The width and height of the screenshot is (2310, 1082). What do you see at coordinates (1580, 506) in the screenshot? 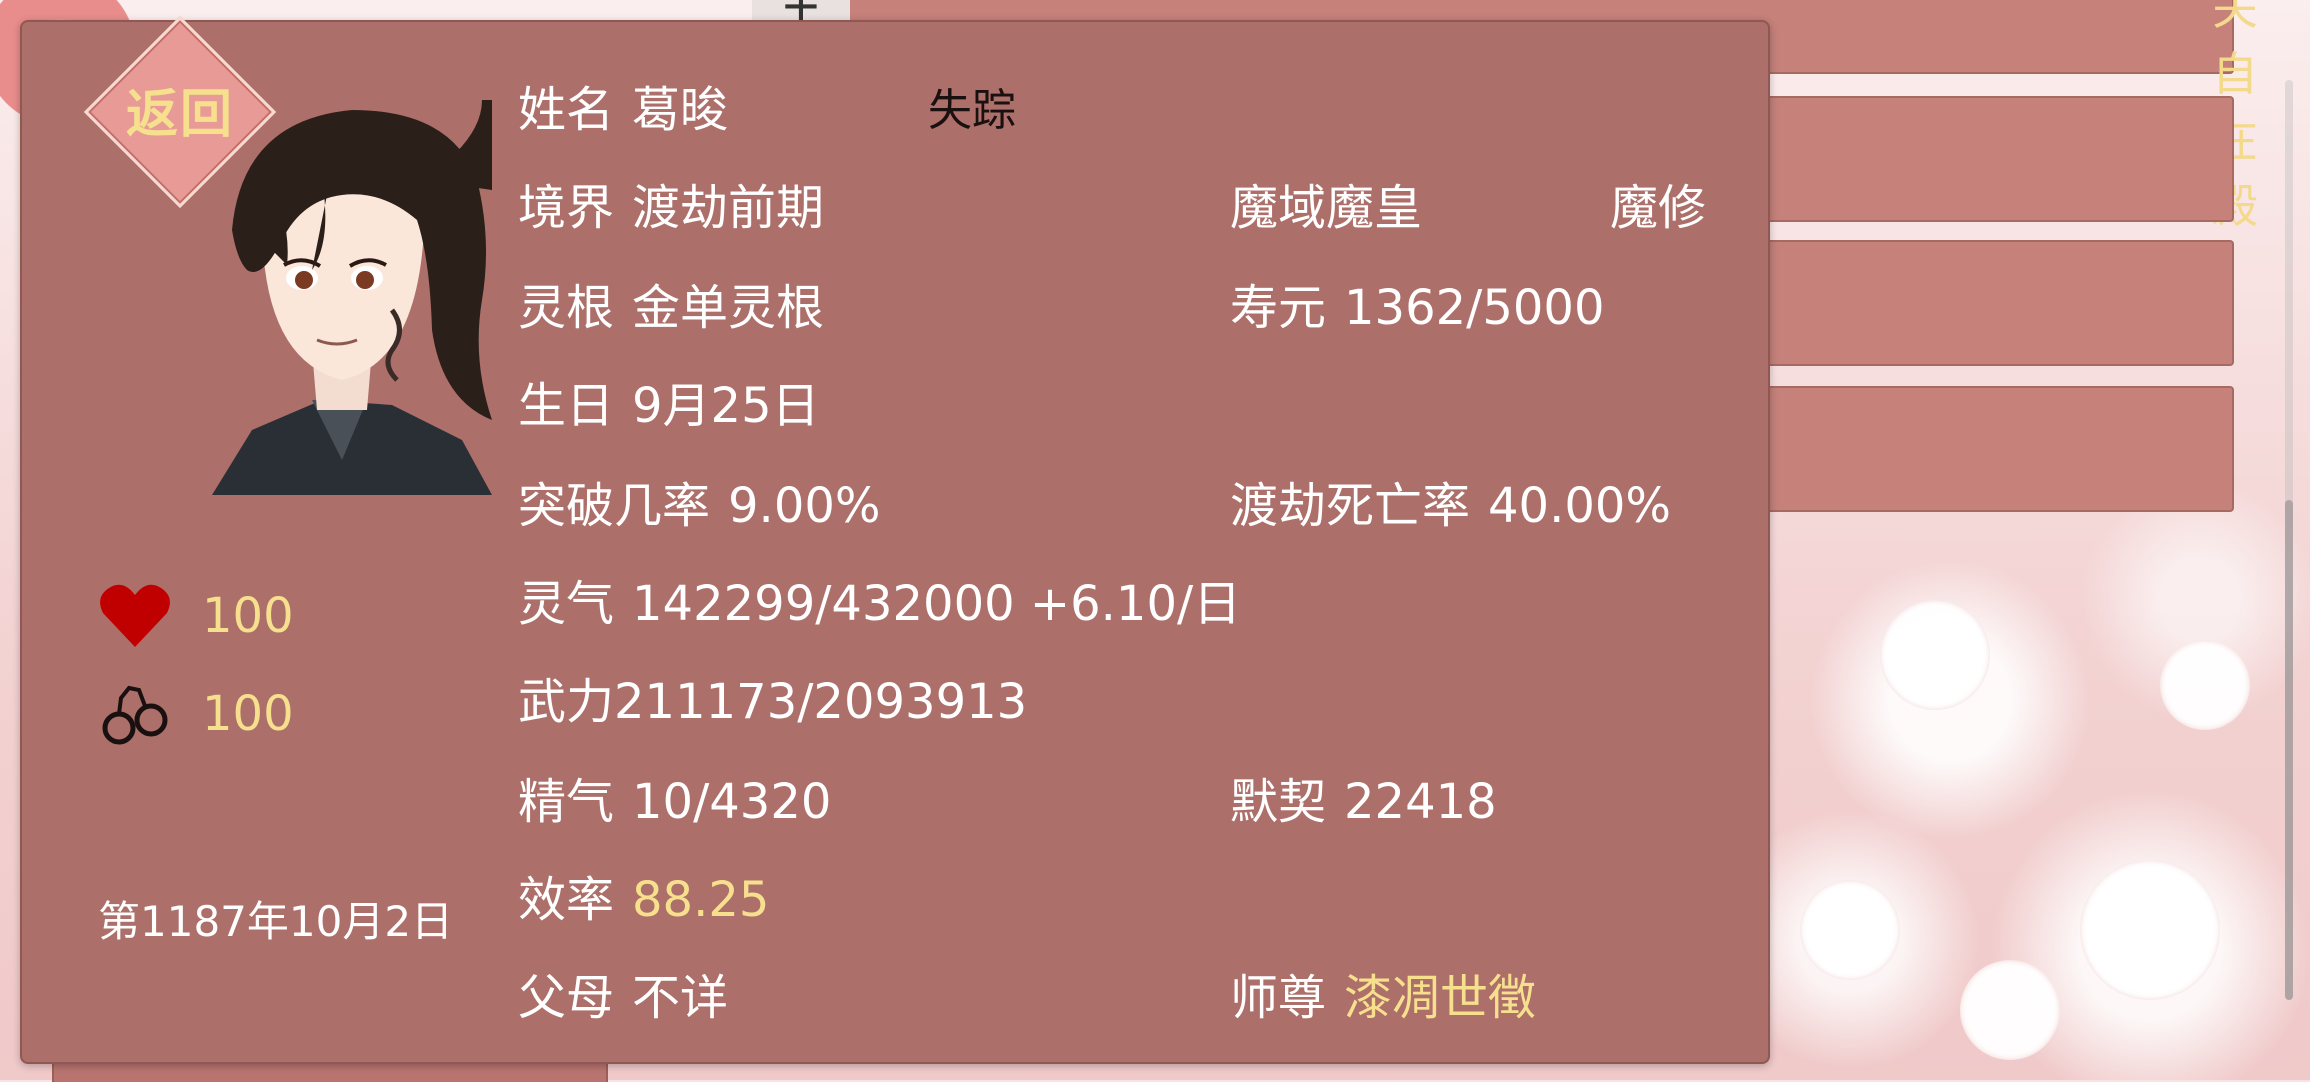
I see `tribulation-death-value: 40.00%` at bounding box center [1580, 506].